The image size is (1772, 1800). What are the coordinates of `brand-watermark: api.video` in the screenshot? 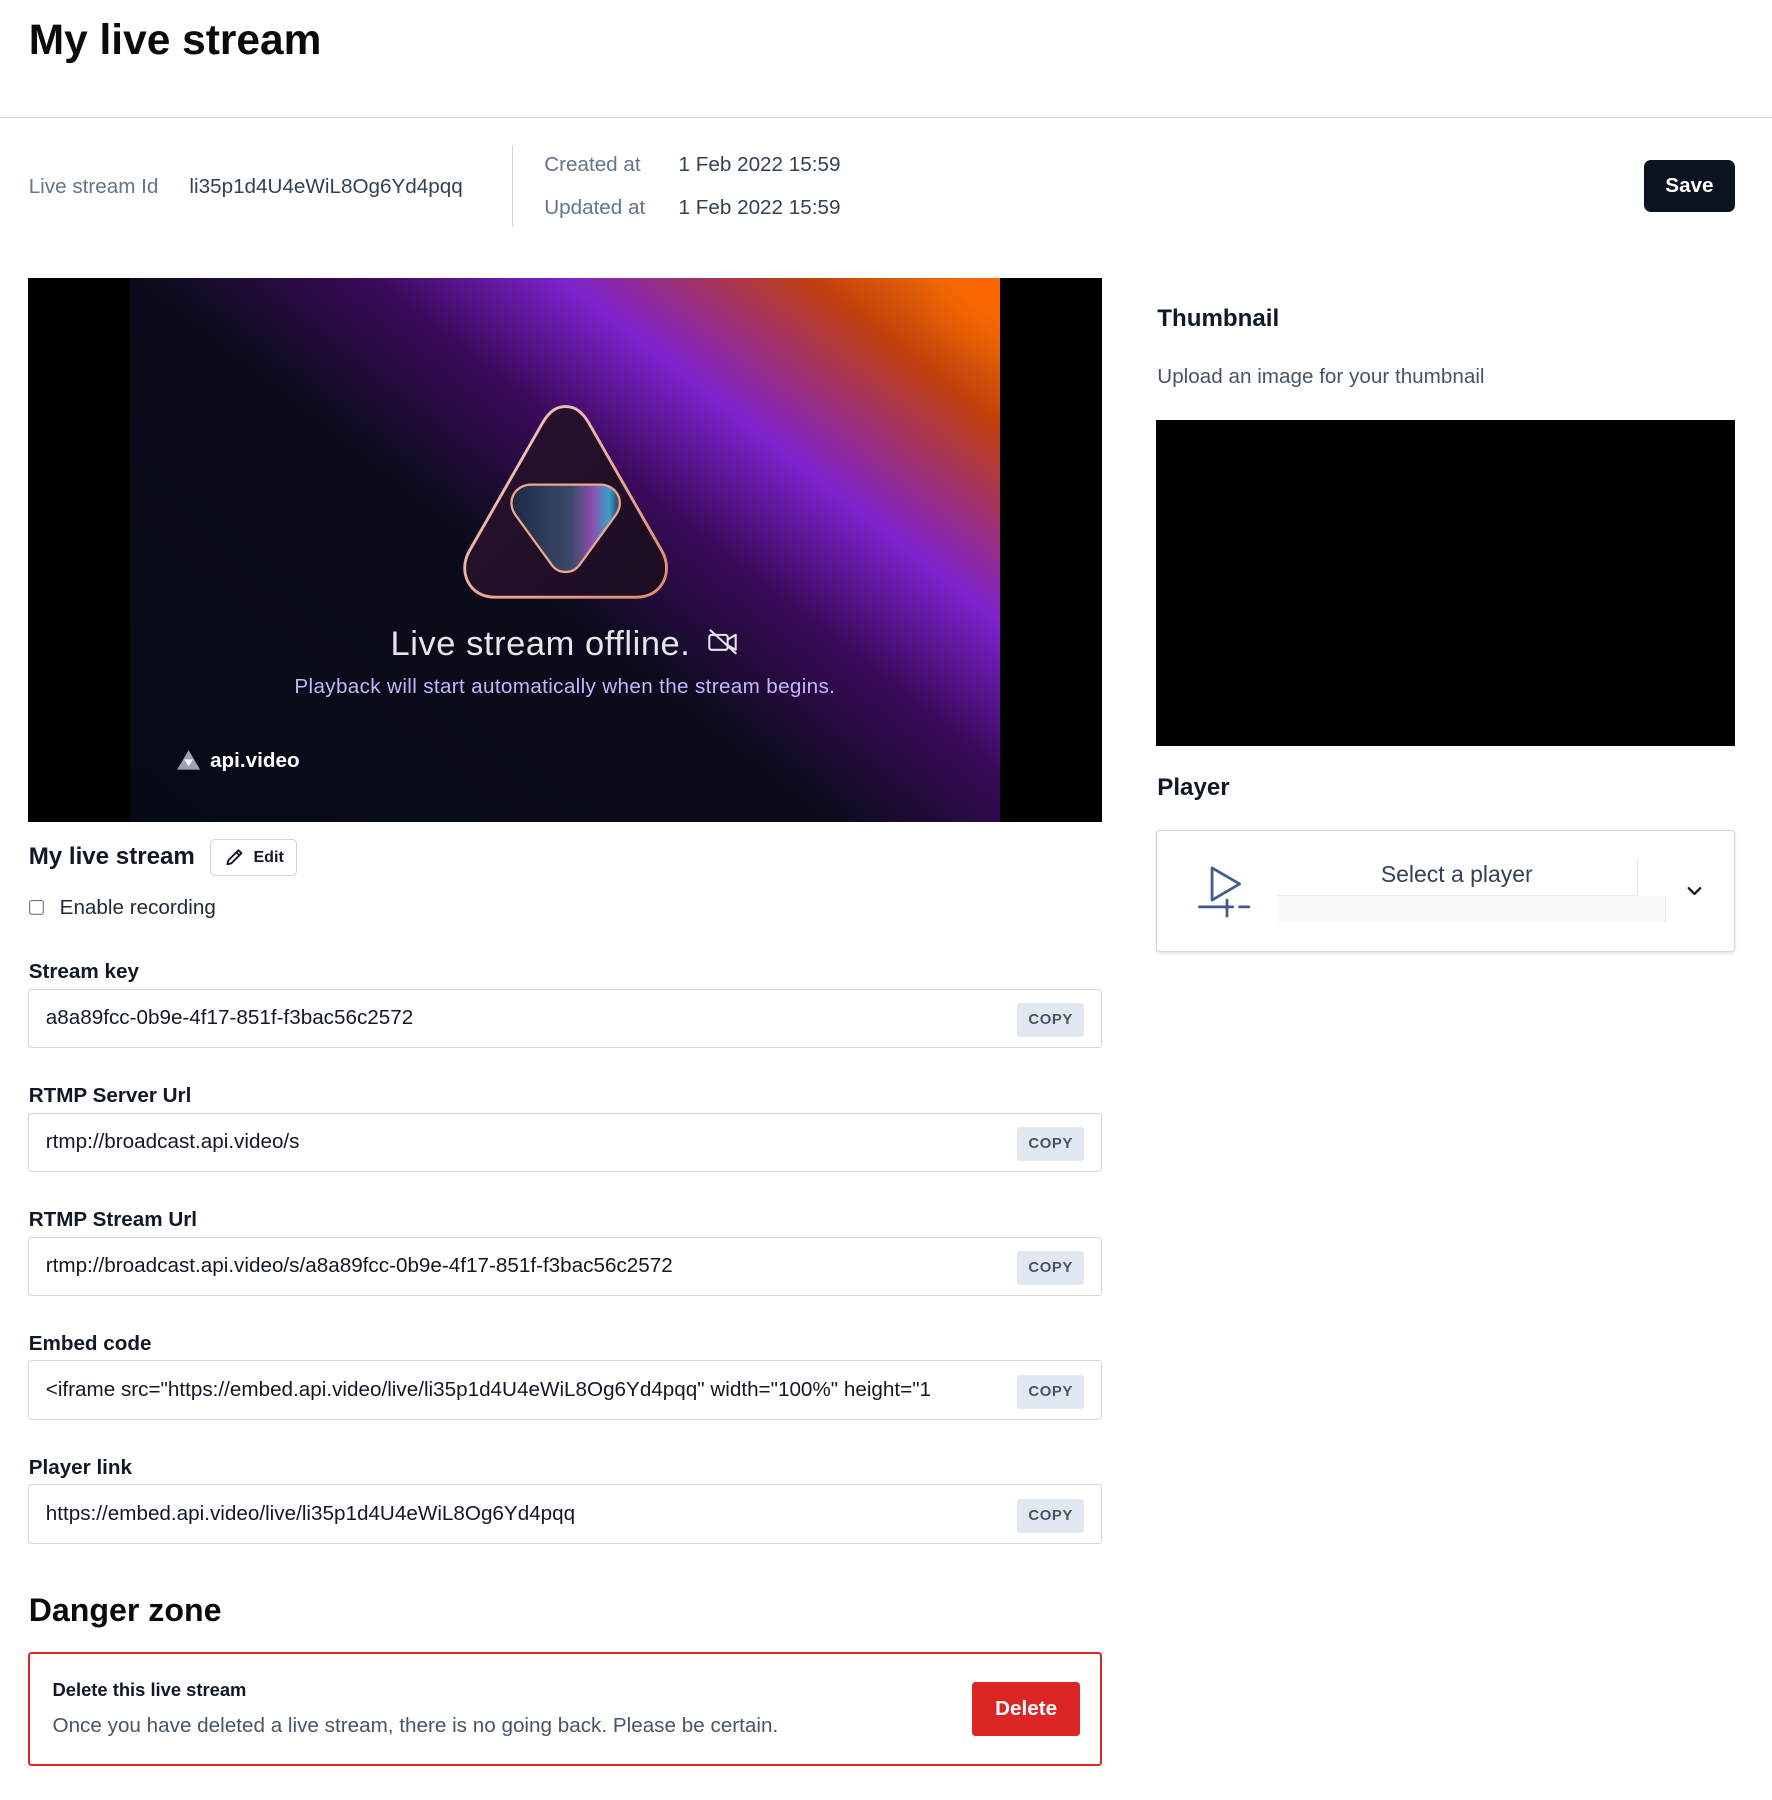 It's located at (238, 761).